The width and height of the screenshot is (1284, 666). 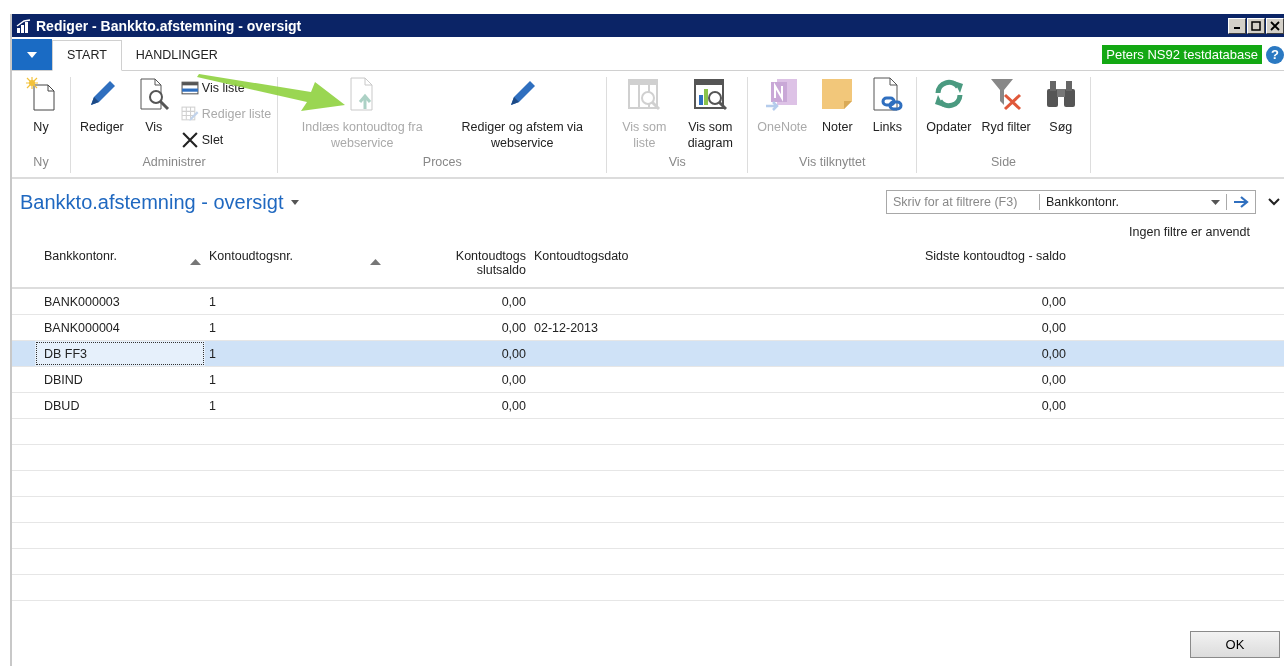 What do you see at coordinates (295, 202) in the screenshot?
I see `caret-icon` at bounding box center [295, 202].